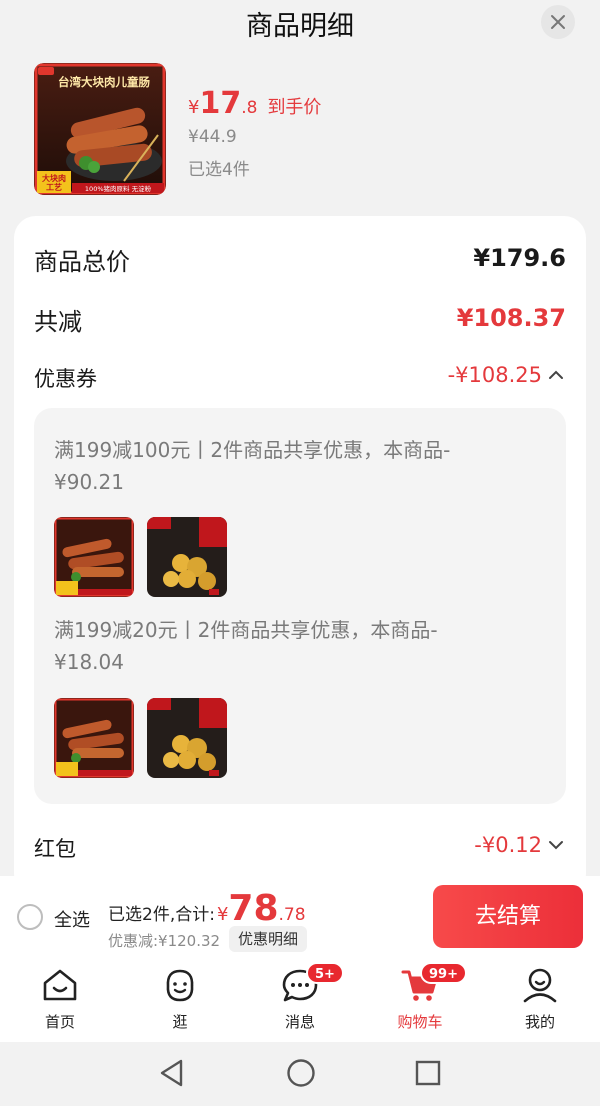 The image size is (600, 1106). What do you see at coordinates (299, 1022) in the screenshot?
I see `tab-label: 消息` at bounding box center [299, 1022].